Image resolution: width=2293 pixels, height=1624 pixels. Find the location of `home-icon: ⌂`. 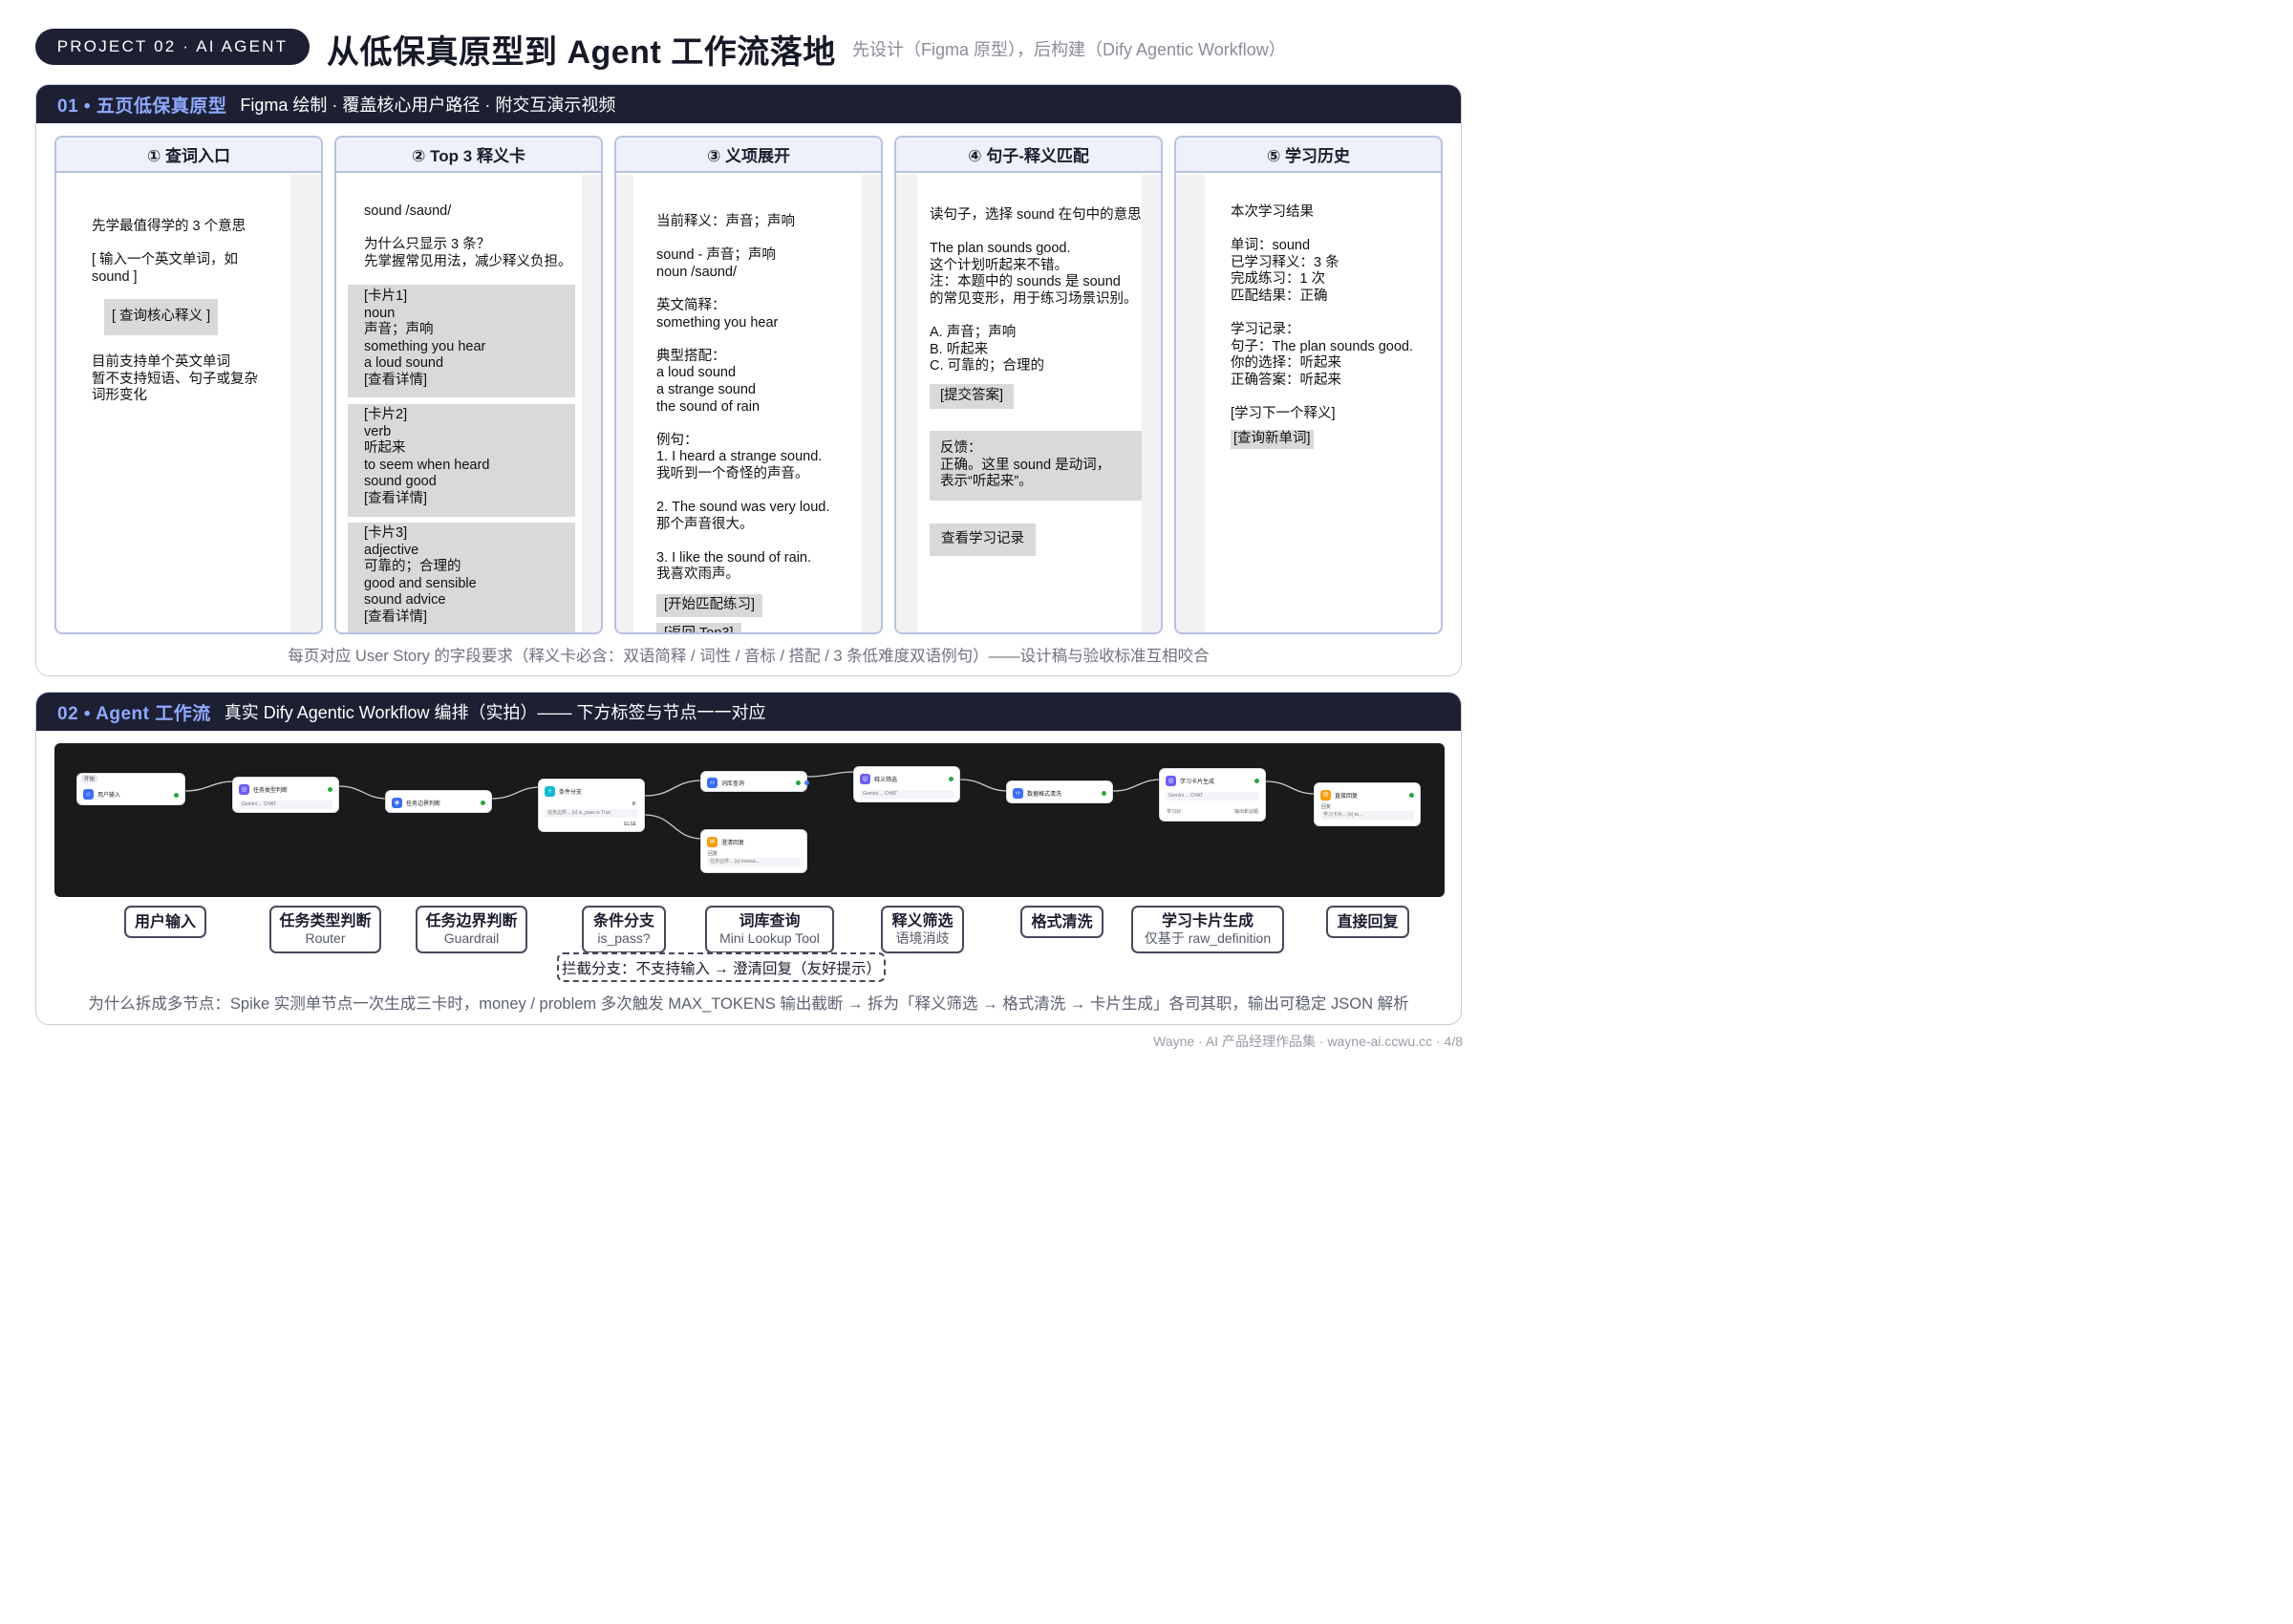

home-icon: ⌂ is located at coordinates (88, 795).